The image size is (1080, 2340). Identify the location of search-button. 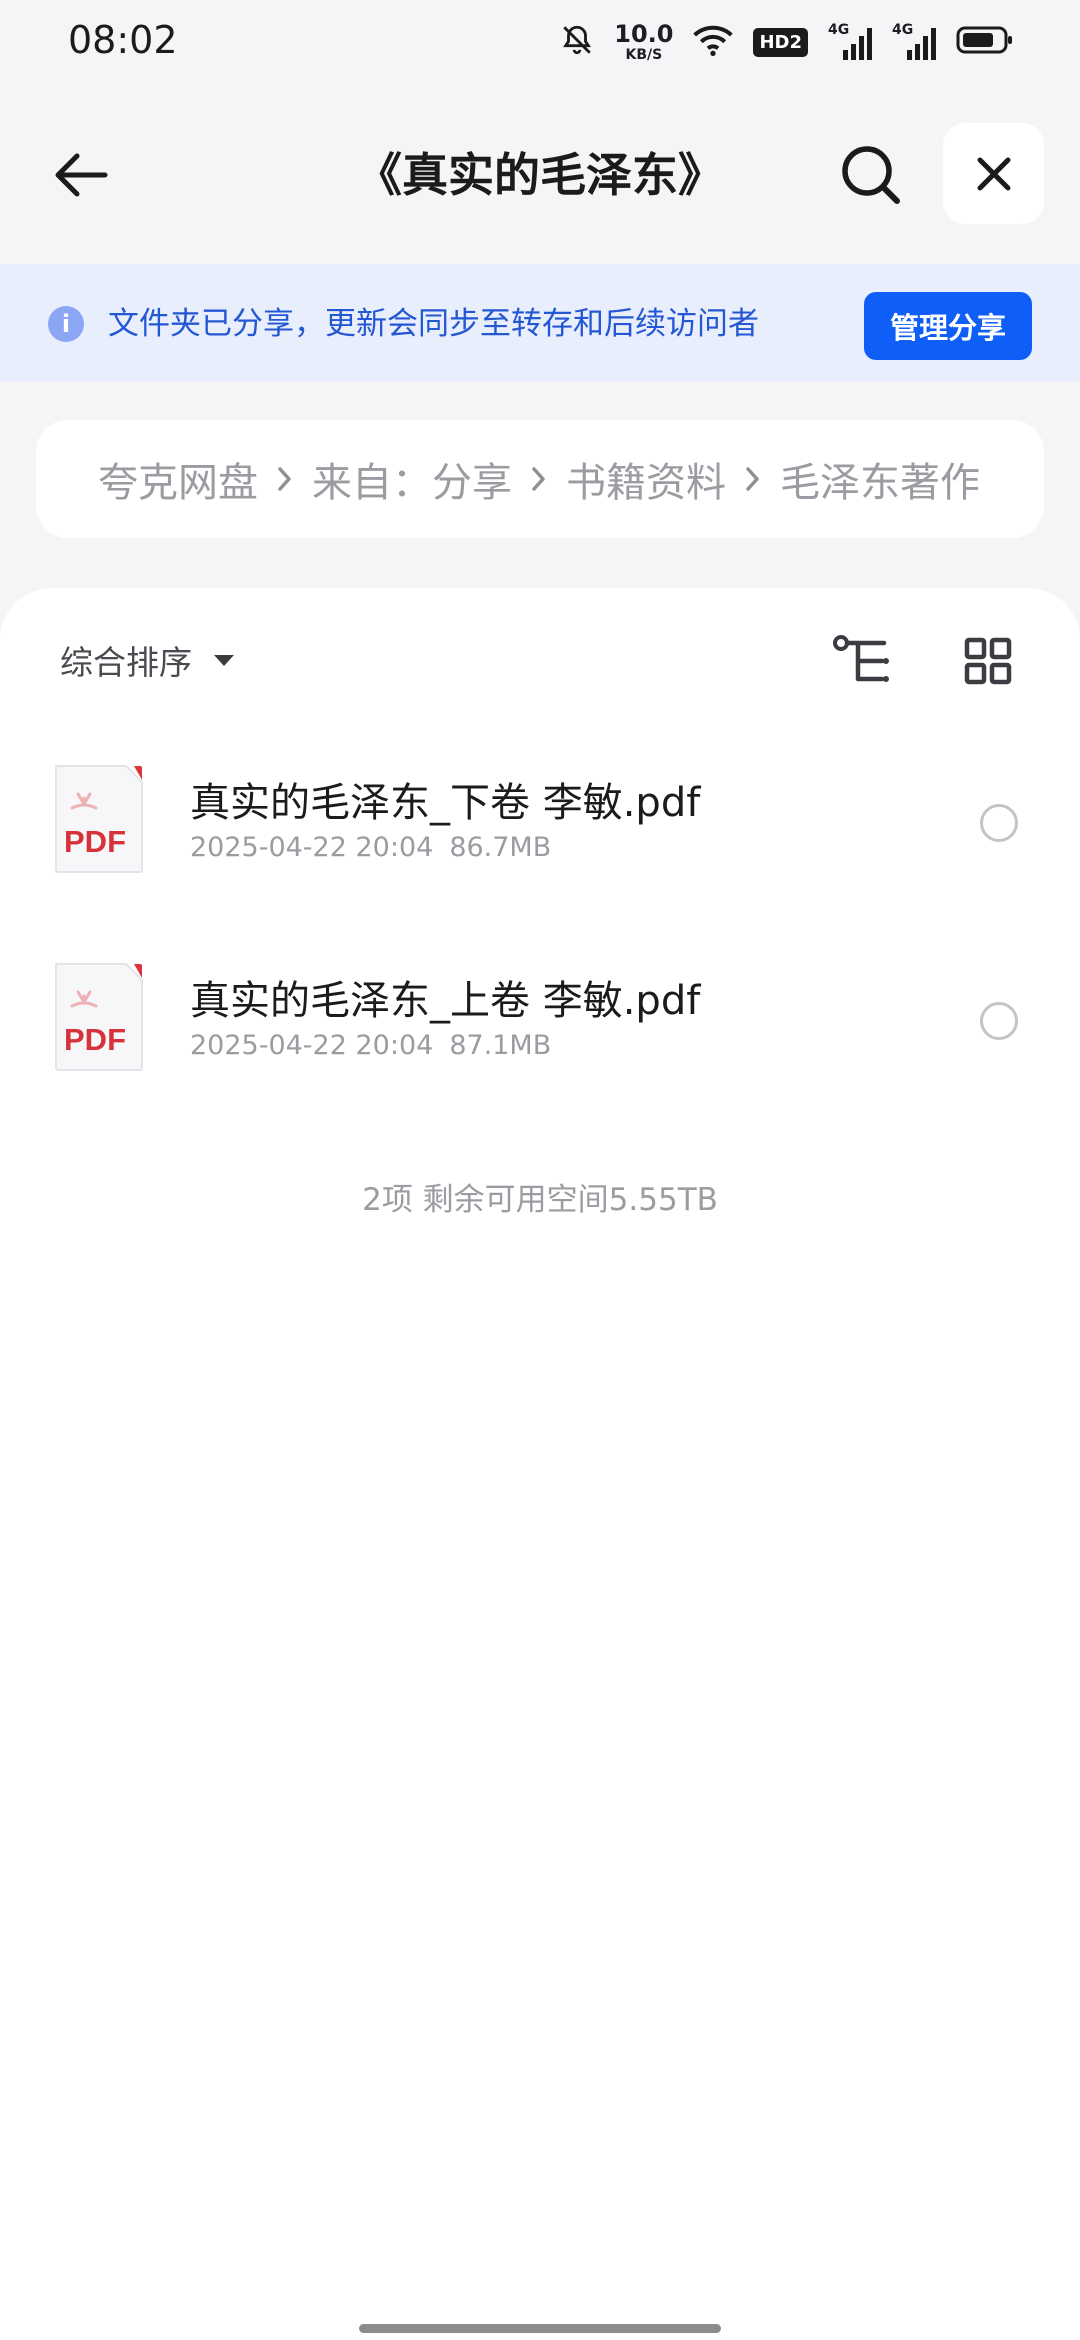
(871, 175).